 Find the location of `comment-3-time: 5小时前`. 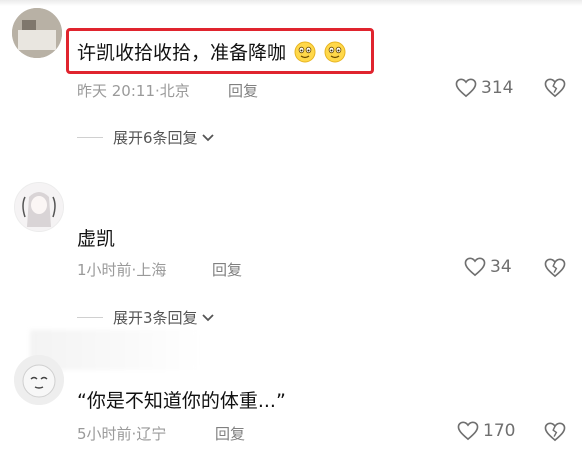

comment-3-time: 5小时前 is located at coordinates (104, 434).